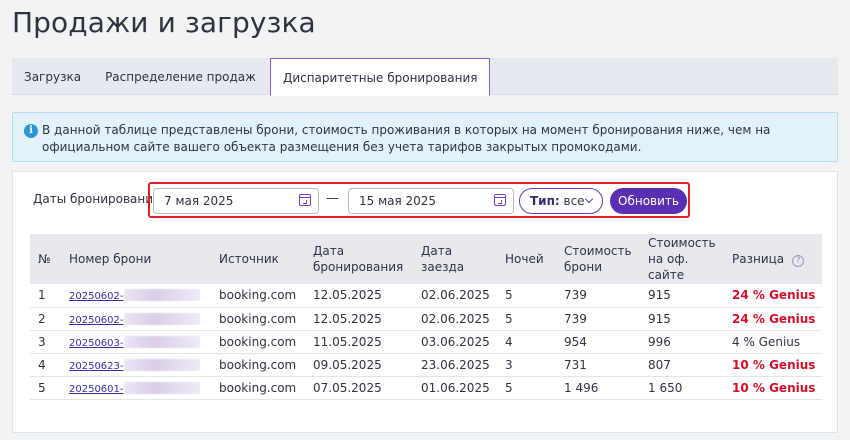 This screenshot has width=850, height=440. What do you see at coordinates (526, 342) in the screenshot?
I see `cell-nights: 4` at bounding box center [526, 342].